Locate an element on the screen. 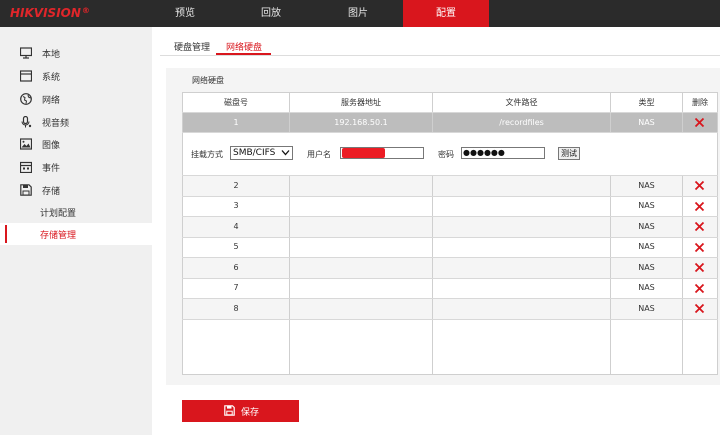 This screenshot has height=435, width=720. sidebar-item-label: 本地 is located at coordinates (51, 55).